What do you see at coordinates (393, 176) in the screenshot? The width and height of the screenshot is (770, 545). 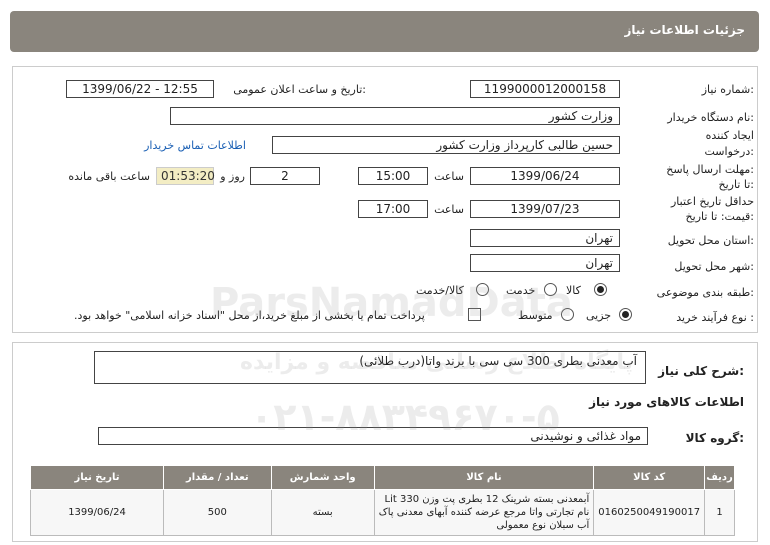 I see `deadline-time-field: 15:00` at bounding box center [393, 176].